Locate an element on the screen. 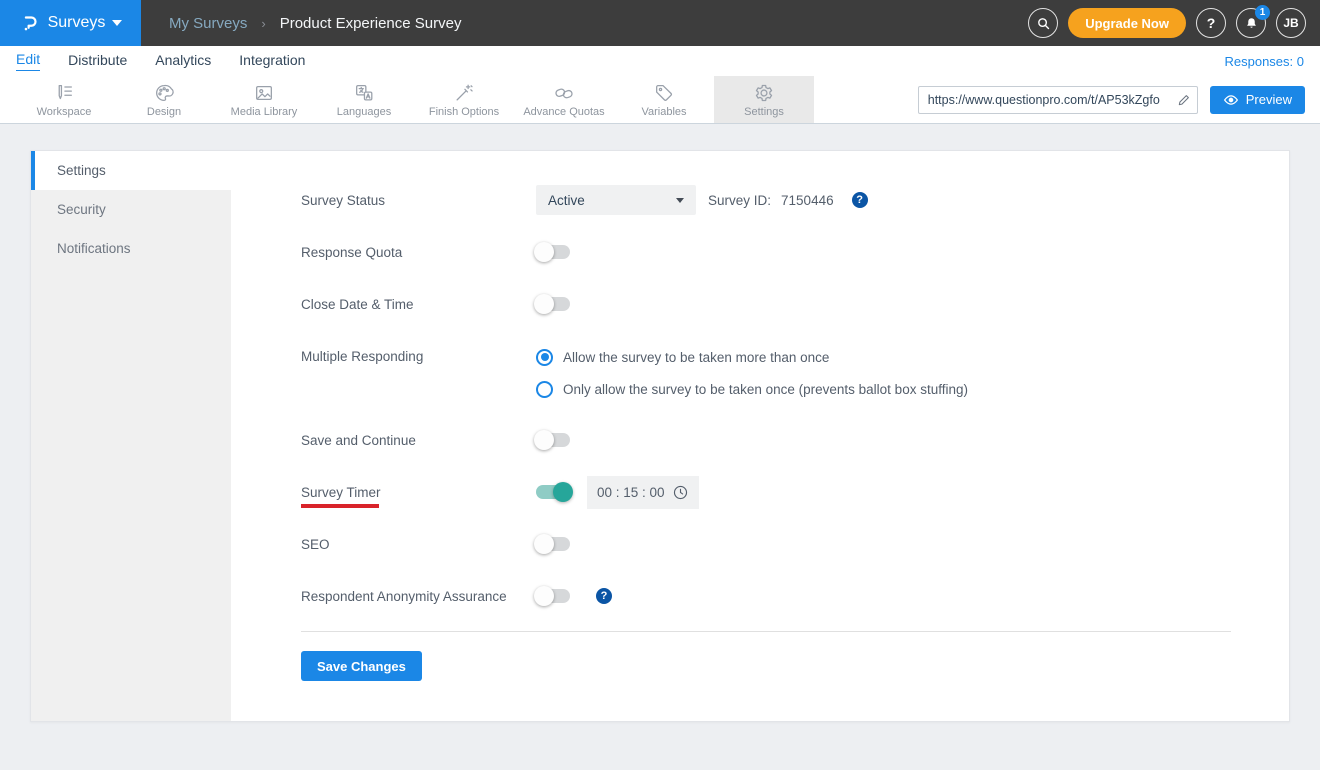  avatar-initials: JB is located at coordinates (1291, 23).